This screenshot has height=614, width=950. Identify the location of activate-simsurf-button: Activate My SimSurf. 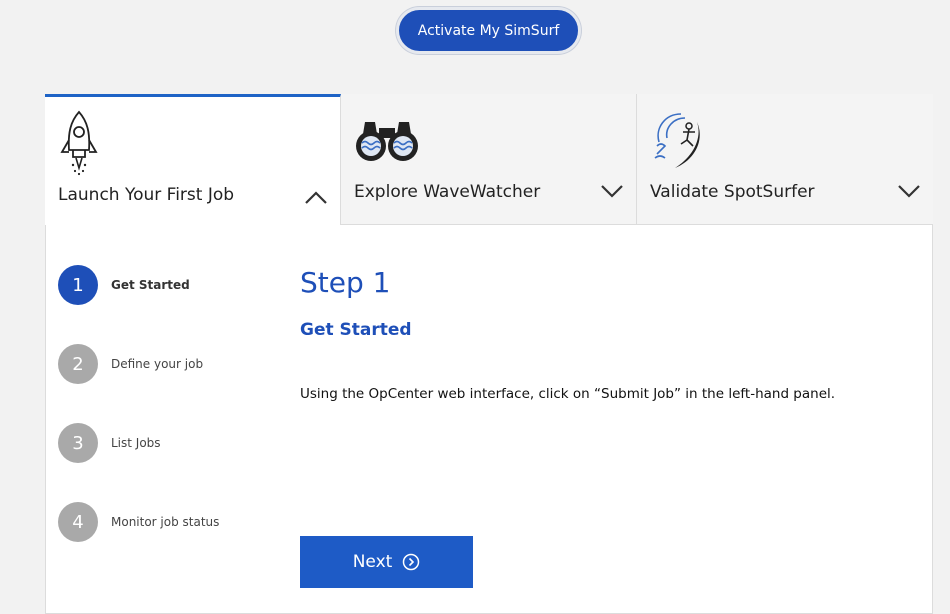
(488, 30).